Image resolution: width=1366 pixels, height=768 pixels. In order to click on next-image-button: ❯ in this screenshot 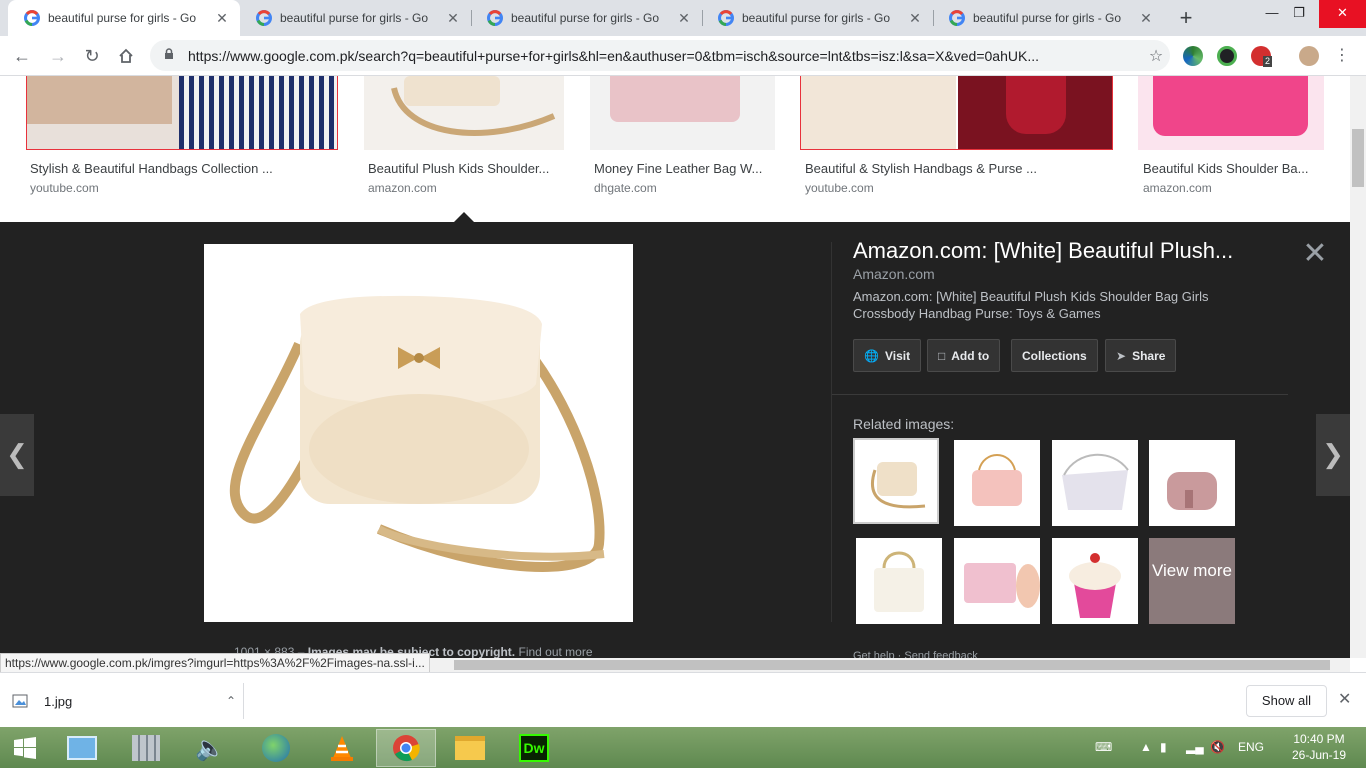, I will do `click(1333, 455)`.